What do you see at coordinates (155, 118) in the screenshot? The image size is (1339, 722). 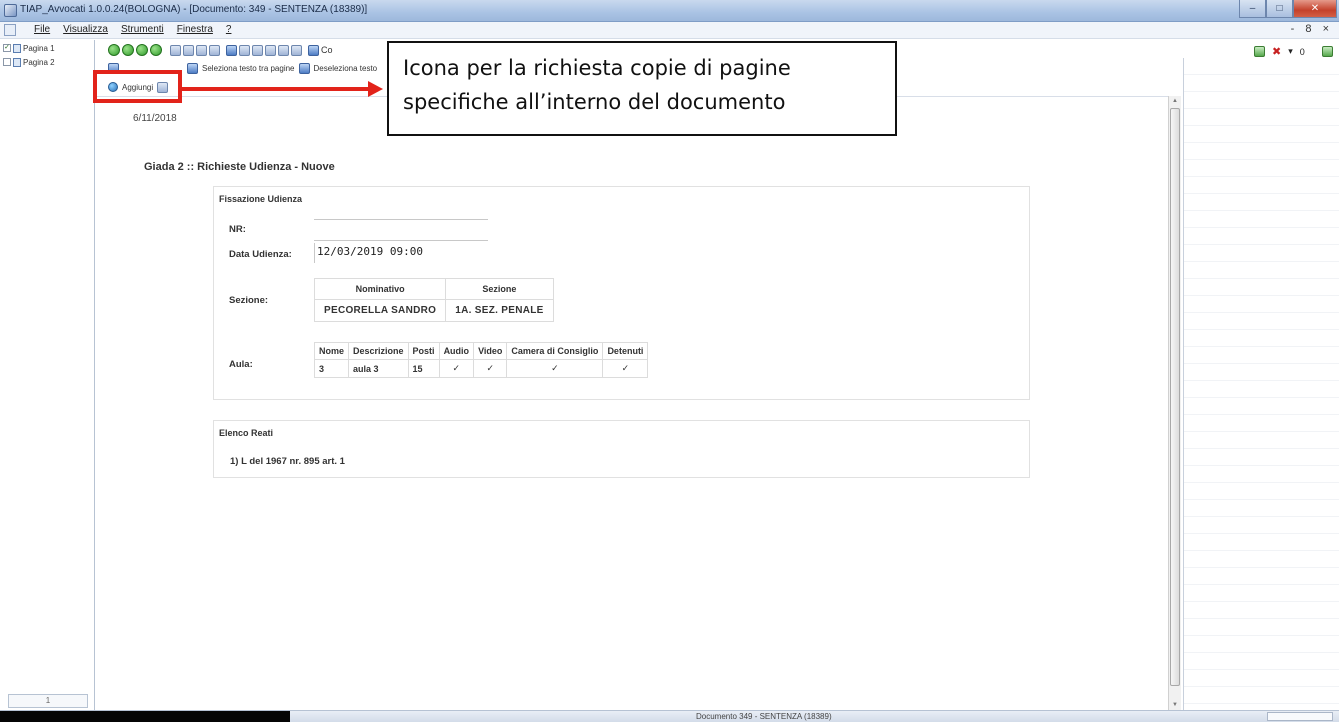 I see `document-date: 6/11/2018` at bounding box center [155, 118].